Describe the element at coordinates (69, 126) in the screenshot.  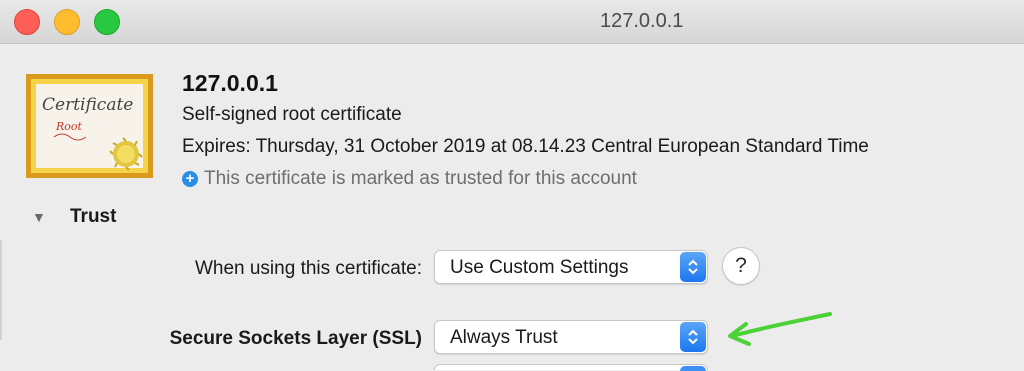
I see `certificate-icon-subtitle: Root` at that location.